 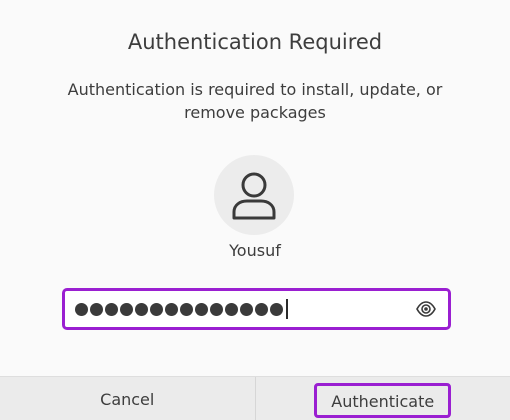 I want to click on button-bar: Cancel Authenticate, so click(x=255, y=398).